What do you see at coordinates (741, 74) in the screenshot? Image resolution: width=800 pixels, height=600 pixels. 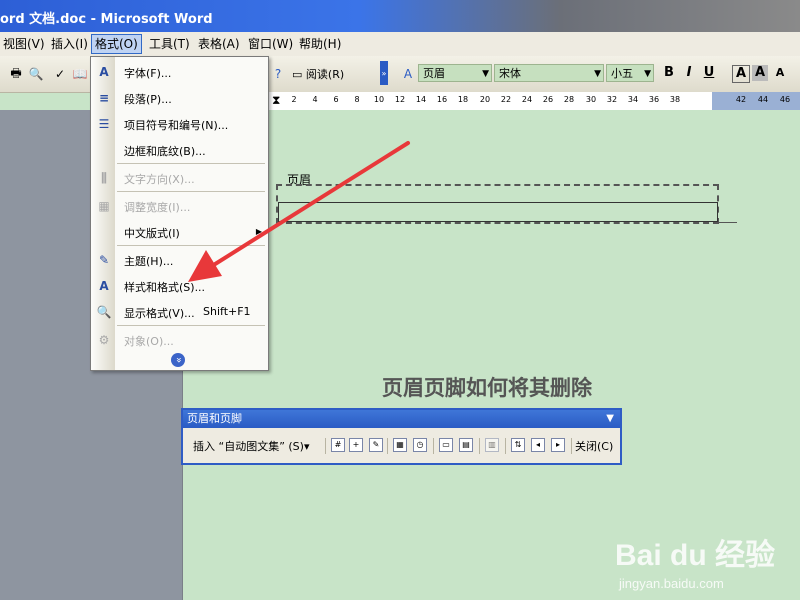 I see `char-border-button: A` at bounding box center [741, 74].